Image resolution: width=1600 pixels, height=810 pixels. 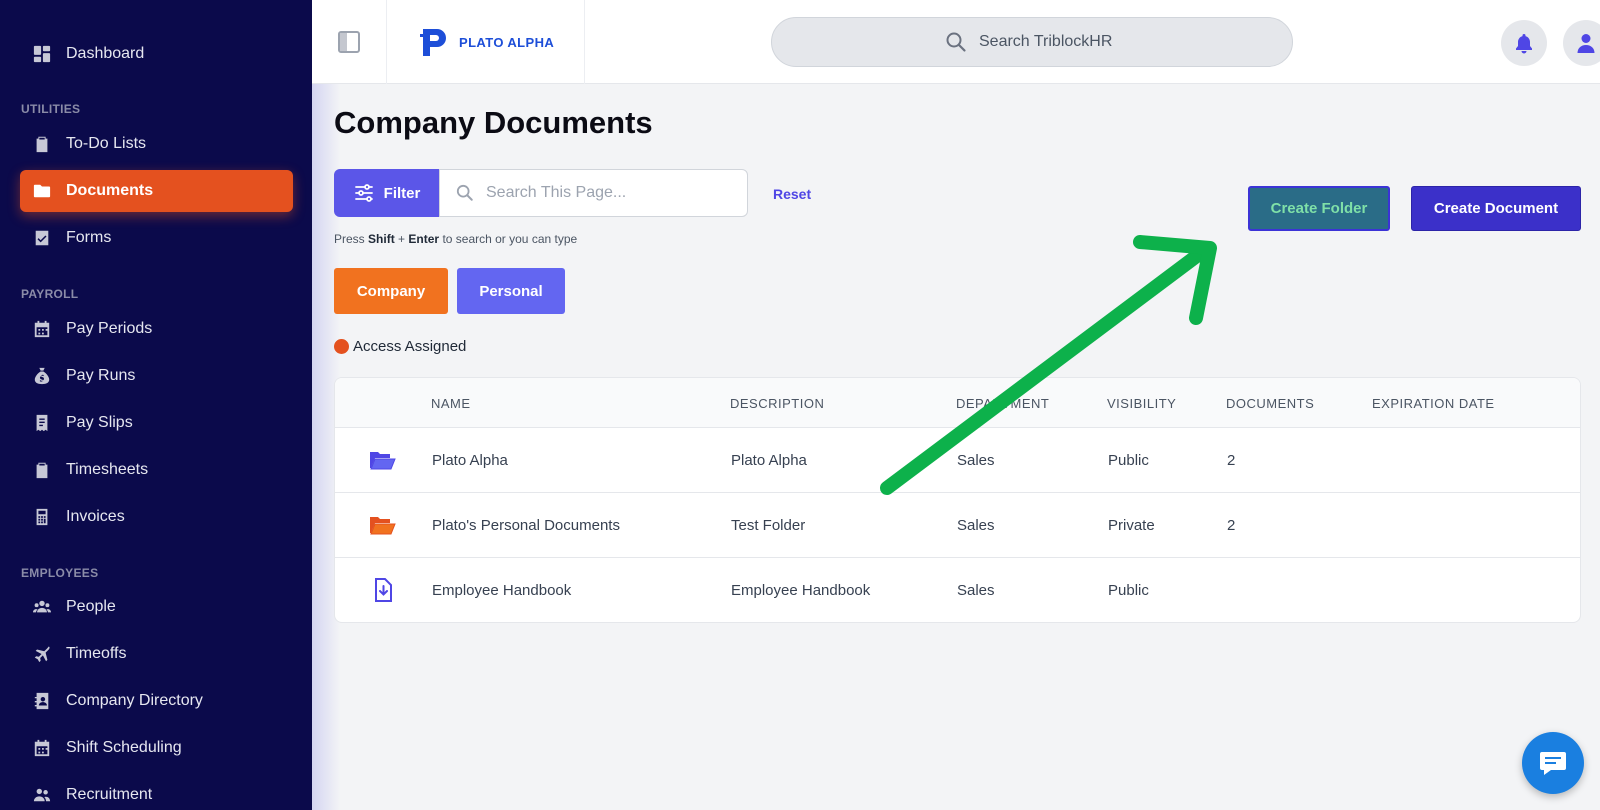 I want to click on form-check-icon, so click(x=42, y=238).